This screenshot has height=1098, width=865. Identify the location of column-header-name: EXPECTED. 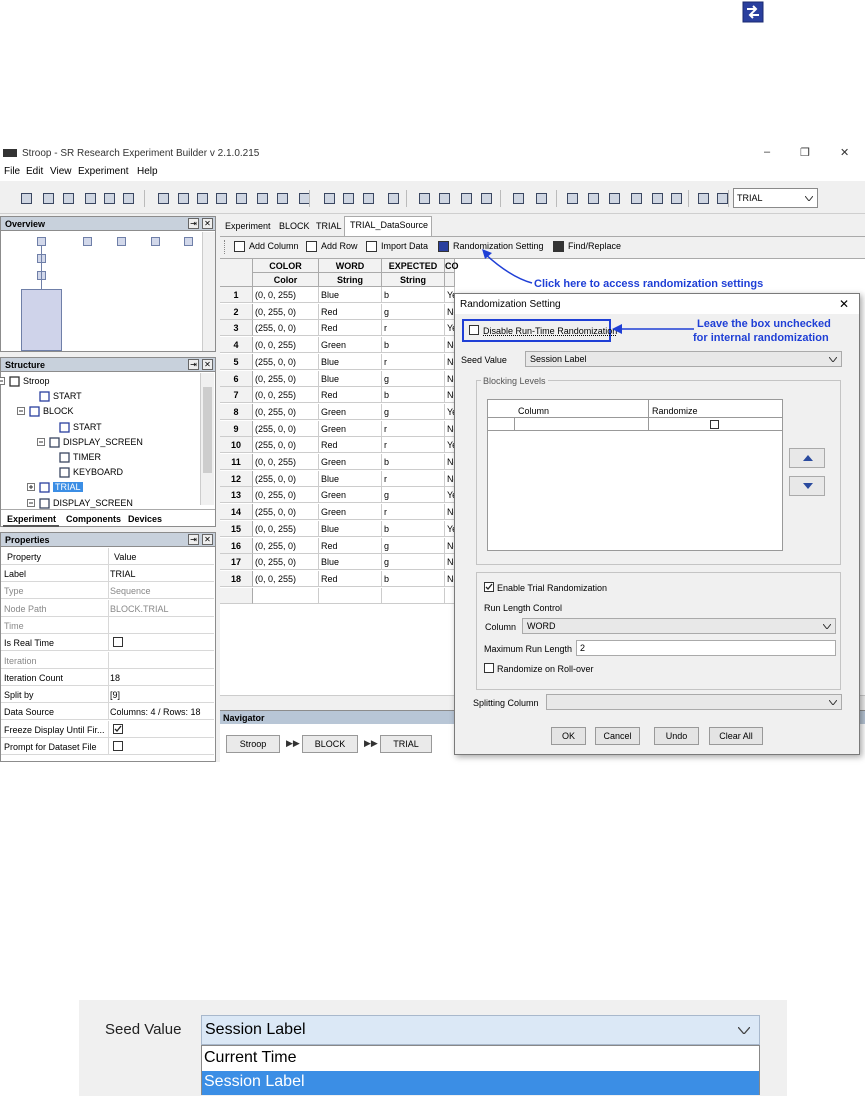
(413, 266).